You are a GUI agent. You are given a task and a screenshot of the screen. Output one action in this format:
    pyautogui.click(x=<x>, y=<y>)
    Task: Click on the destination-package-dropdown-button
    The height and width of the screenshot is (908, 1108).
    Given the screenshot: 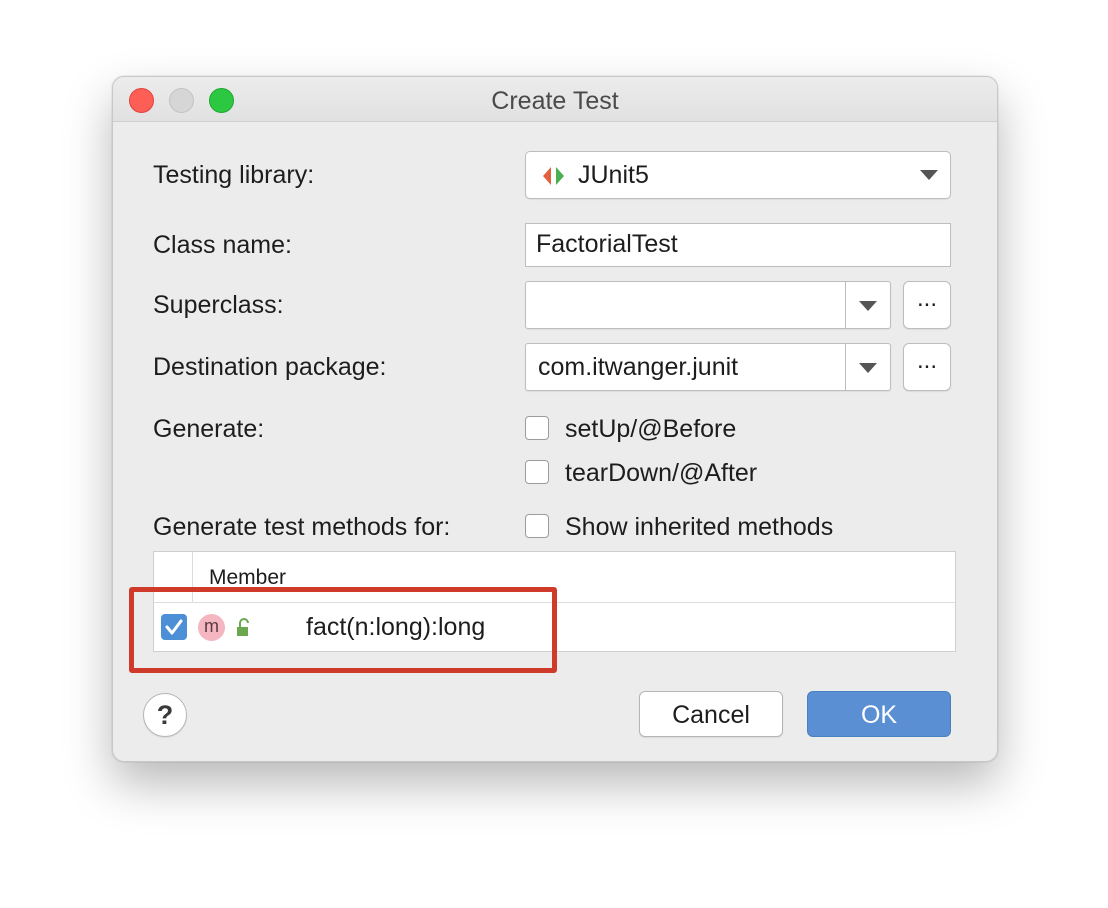 What is the action you would take?
    pyautogui.click(x=867, y=367)
    